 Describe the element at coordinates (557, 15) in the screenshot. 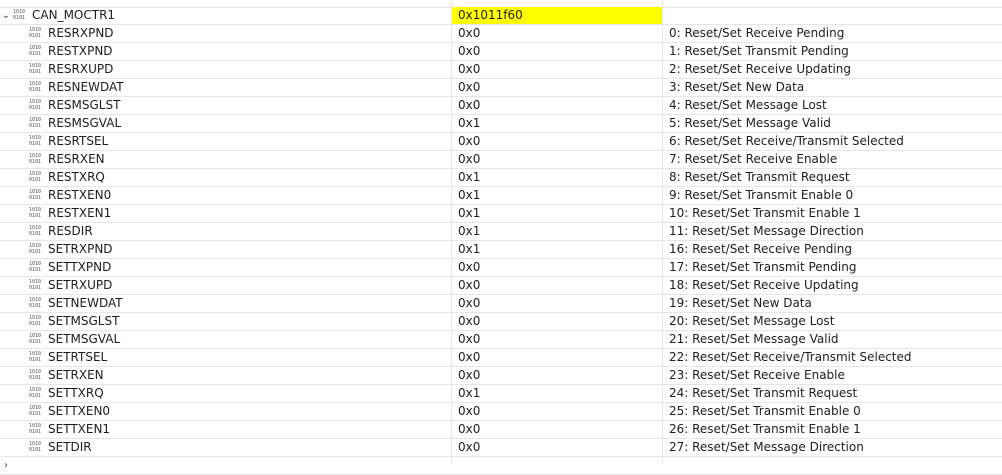

I see `register-value: 0x1011f60` at that location.